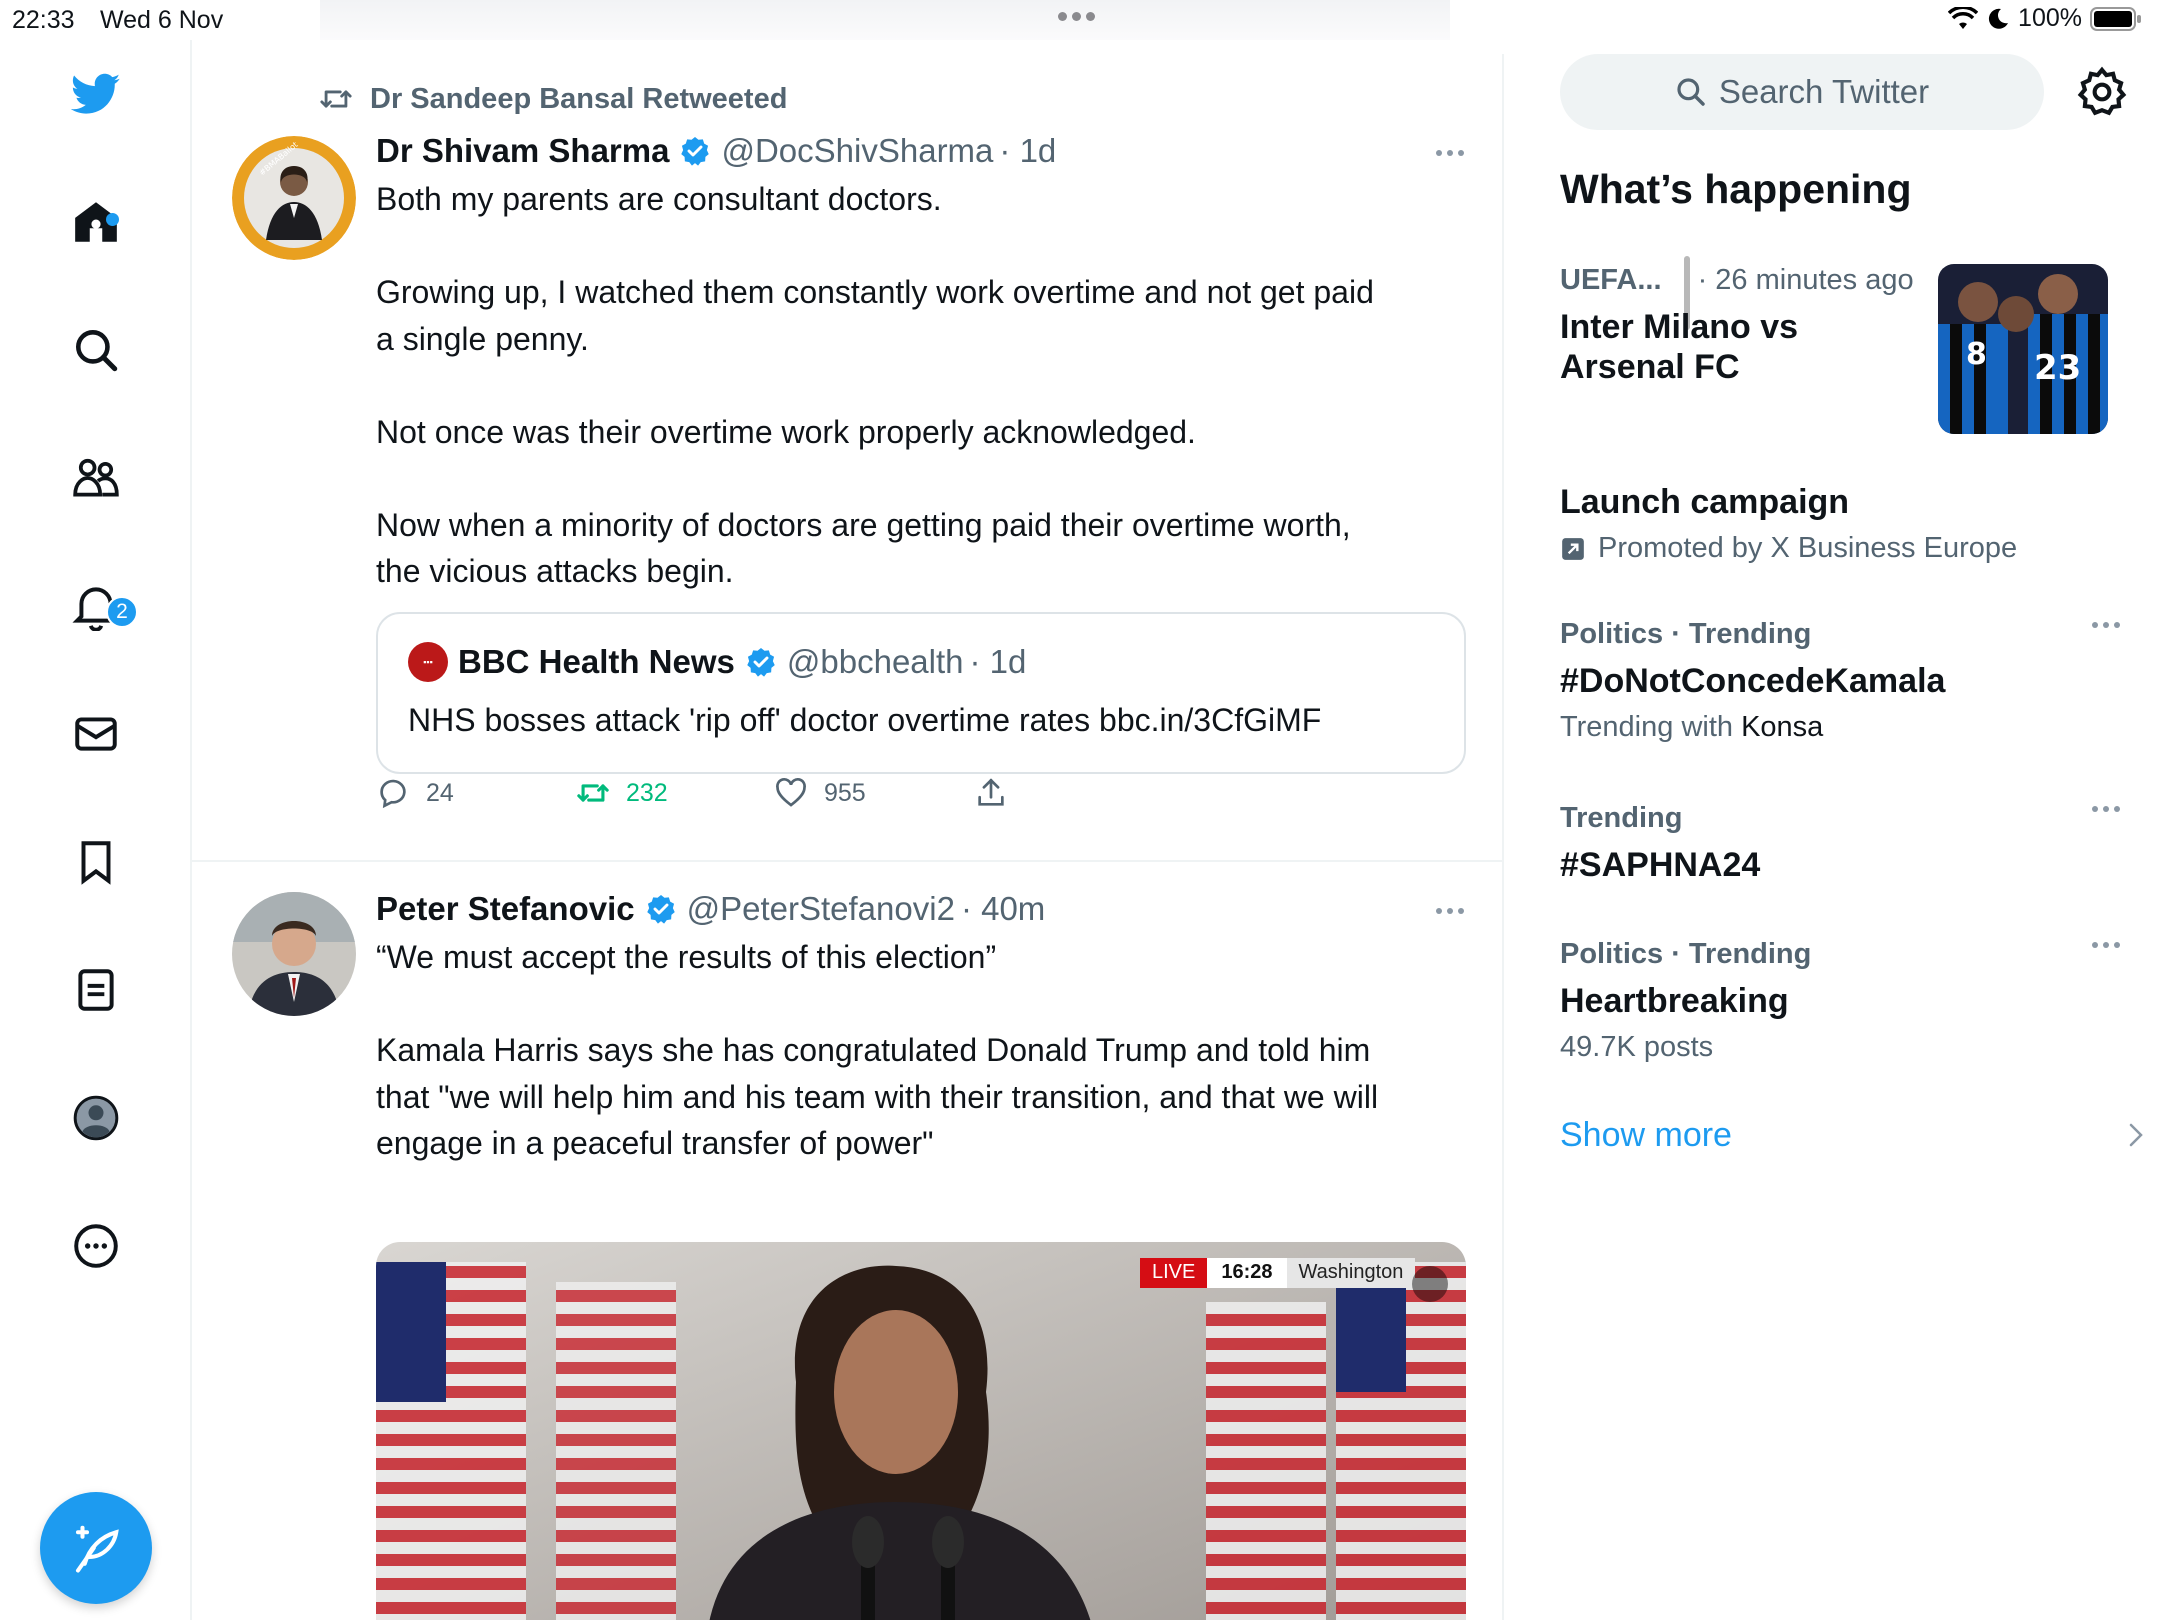  What do you see at coordinates (96, 862) in the screenshot?
I see `bookmarks-icon` at bounding box center [96, 862].